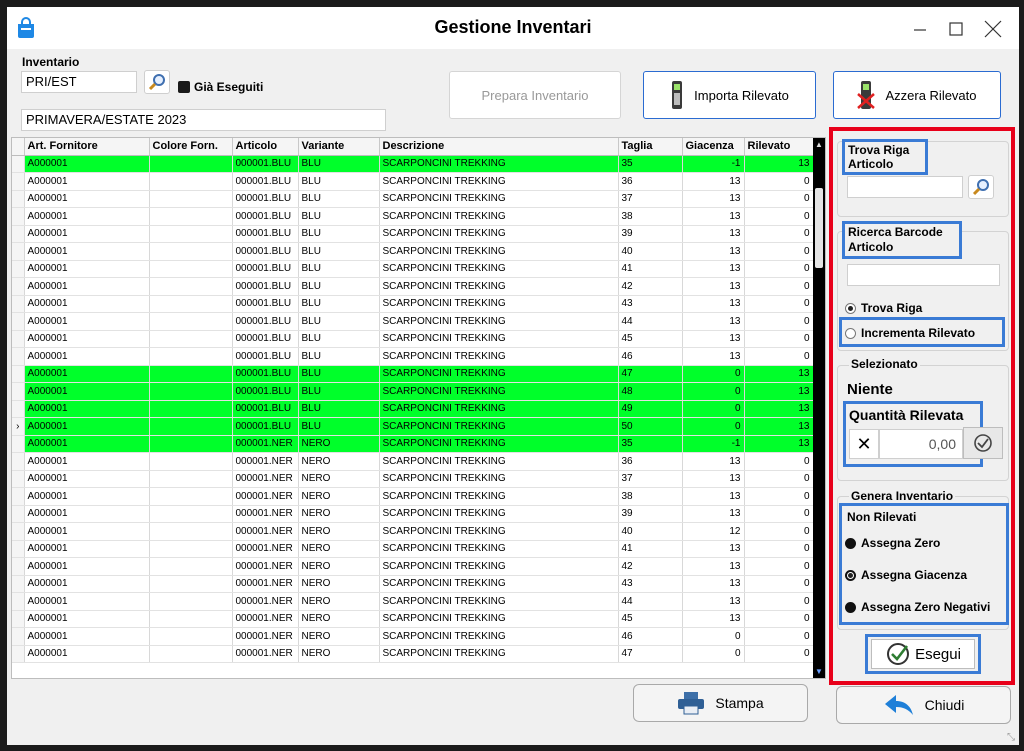 Image resolution: width=1024 pixels, height=751 pixels. What do you see at coordinates (850, 607) in the screenshot?
I see `radio-dot` at bounding box center [850, 607].